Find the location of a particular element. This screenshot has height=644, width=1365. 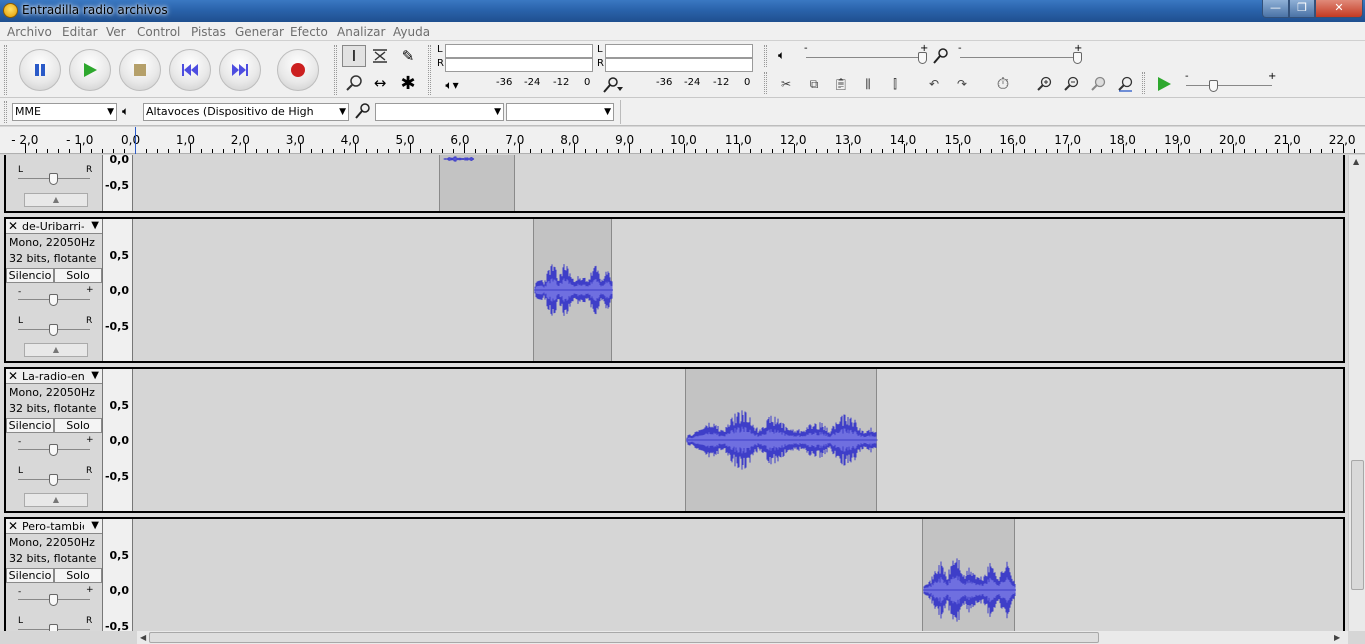

playback-meter-menu: 🔈︎▾ is located at coordinates (452, 85).